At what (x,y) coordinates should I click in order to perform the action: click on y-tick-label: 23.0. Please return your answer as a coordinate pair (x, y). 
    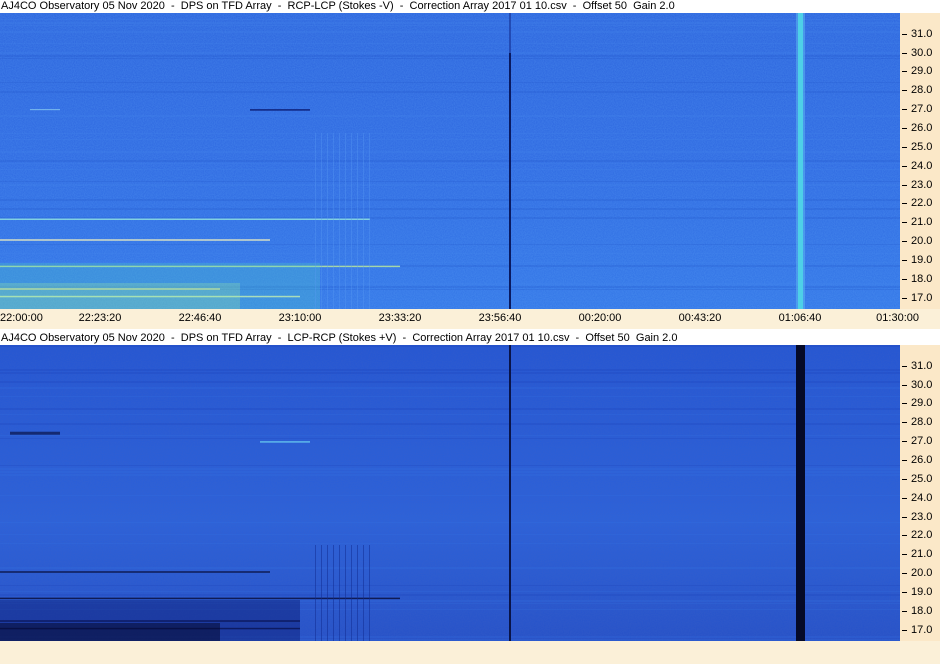
    Looking at the image, I should click on (922, 184).